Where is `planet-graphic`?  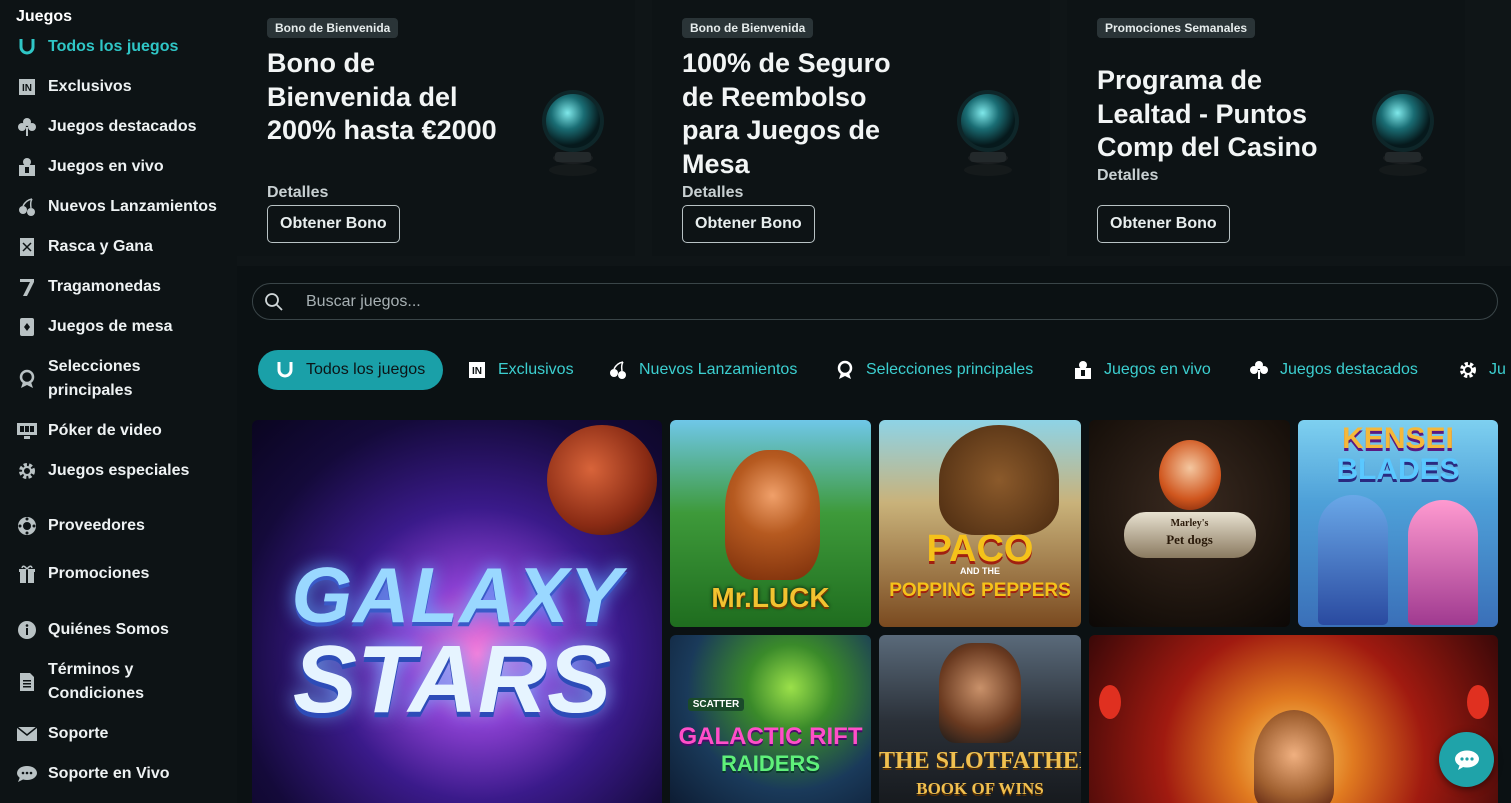
planet-graphic is located at coordinates (602, 480).